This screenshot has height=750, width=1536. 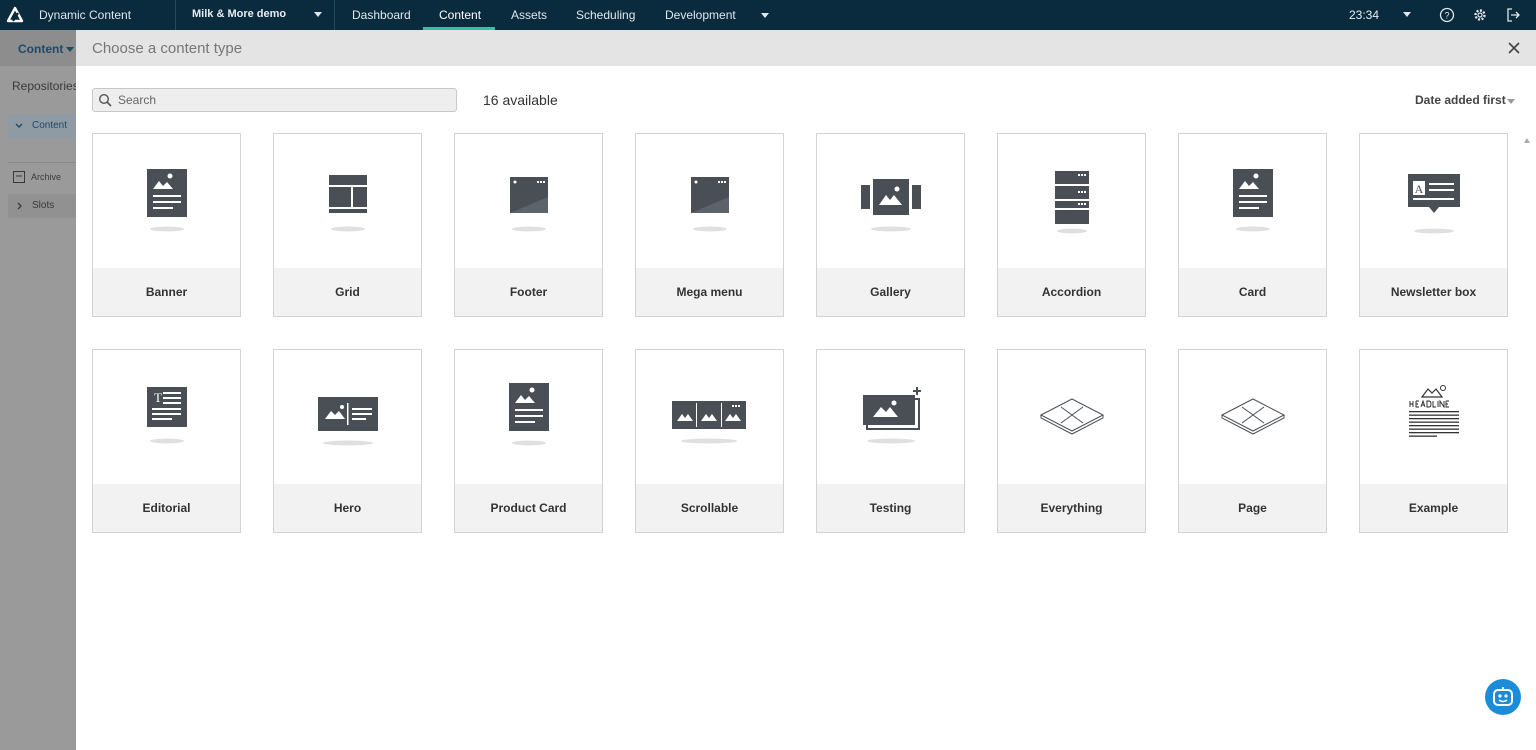 I want to click on testing-icon, so click(x=891, y=415).